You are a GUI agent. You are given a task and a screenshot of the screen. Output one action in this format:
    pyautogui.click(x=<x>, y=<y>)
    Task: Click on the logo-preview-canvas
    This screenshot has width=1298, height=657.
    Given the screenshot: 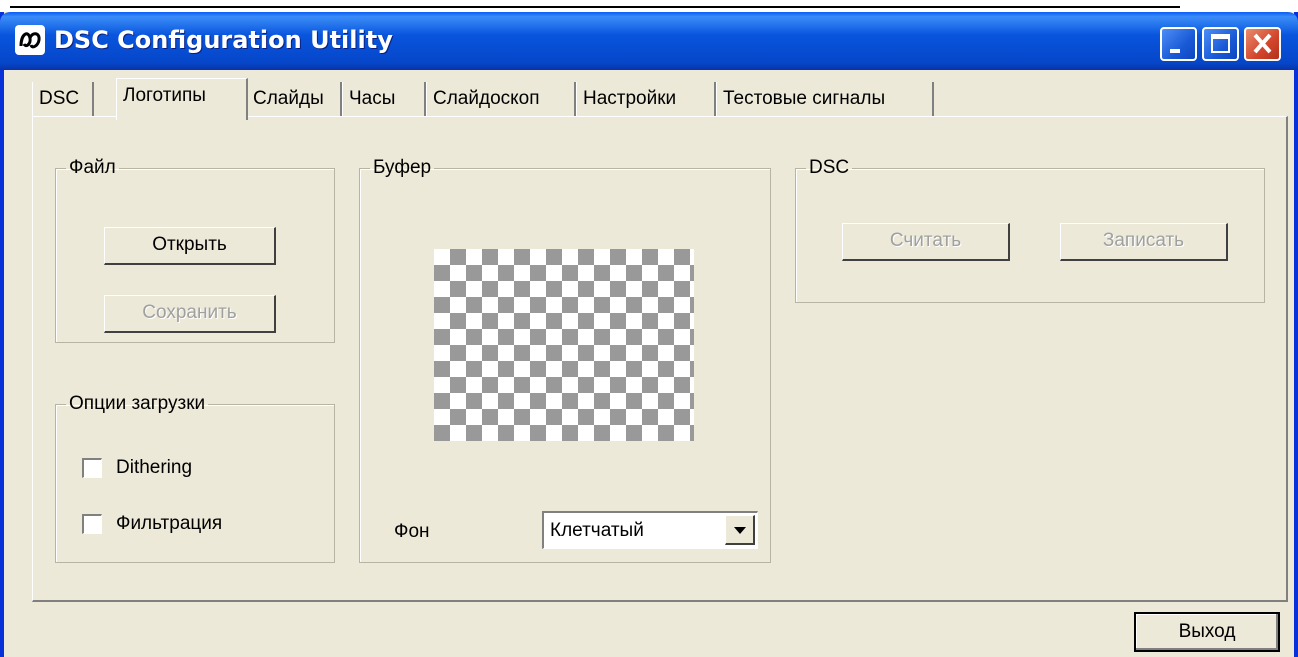 What is the action you would take?
    pyautogui.click(x=564, y=345)
    